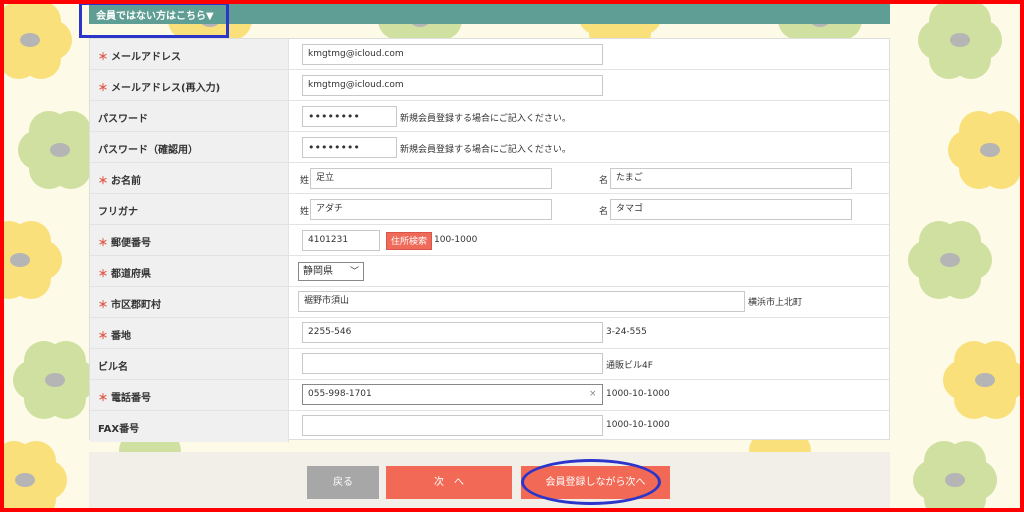 The width and height of the screenshot is (1024, 512). Describe the element at coordinates (449, 482) in the screenshot. I see `next-button: 次 へ` at that location.